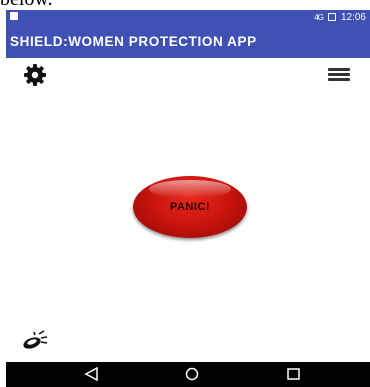 The image size is (370, 387). I want to click on app-title: SHIELD:WOMEN PROTECTION APP, so click(133, 41).